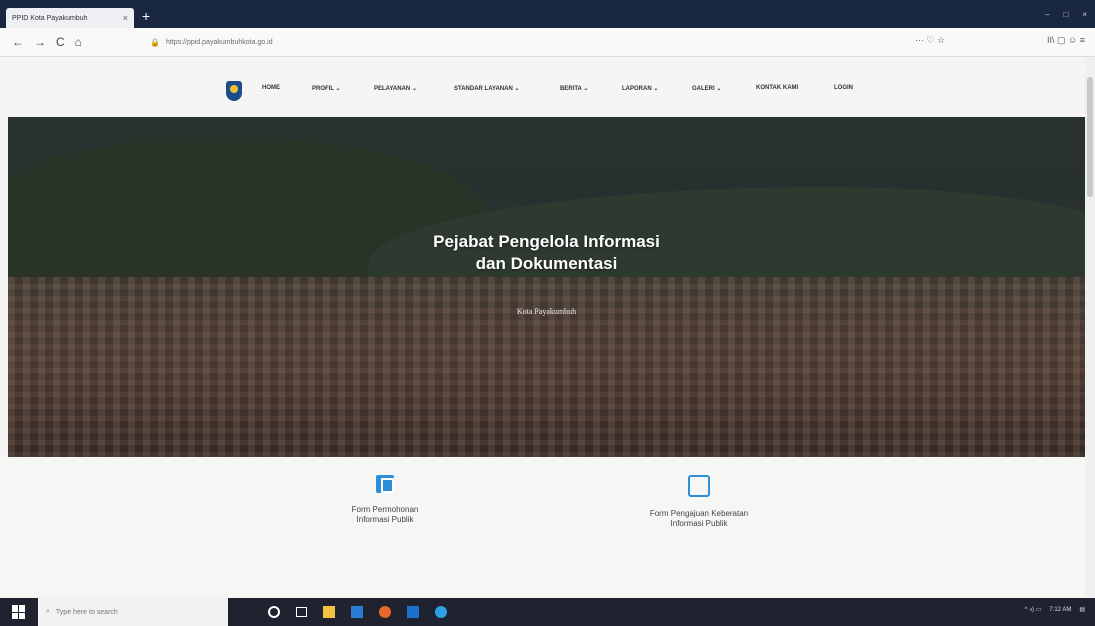 Image resolution: width=1095 pixels, height=626 pixels. Describe the element at coordinates (40, 42) in the screenshot. I see `forward-icon: →` at that location.